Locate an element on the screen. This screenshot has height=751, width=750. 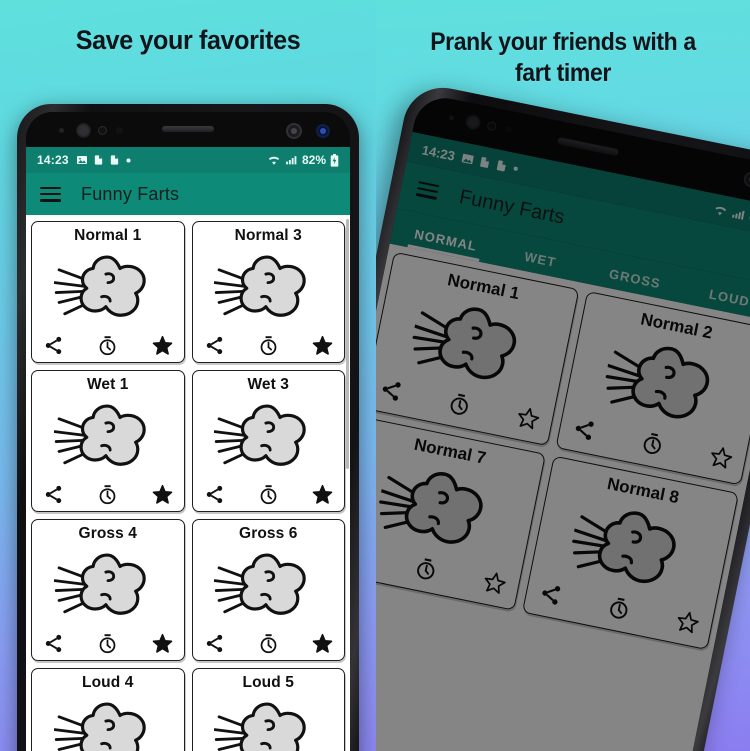
fart-card: Normal 7 is located at coordinates (461, 513).